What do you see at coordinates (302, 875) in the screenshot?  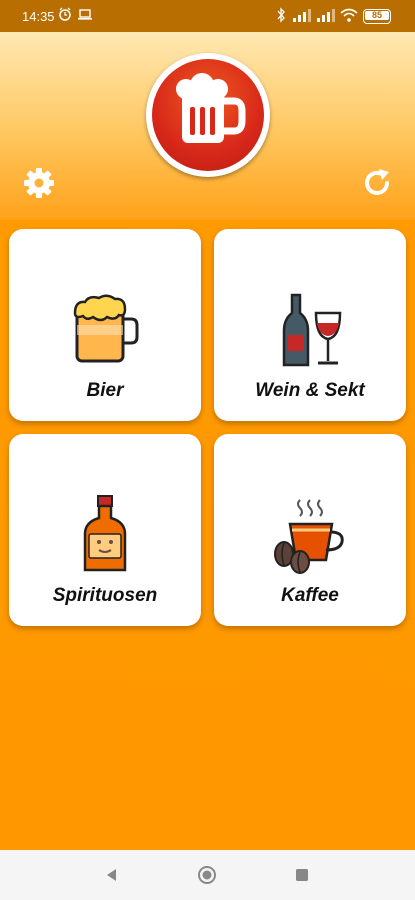 I see `recents-icon` at bounding box center [302, 875].